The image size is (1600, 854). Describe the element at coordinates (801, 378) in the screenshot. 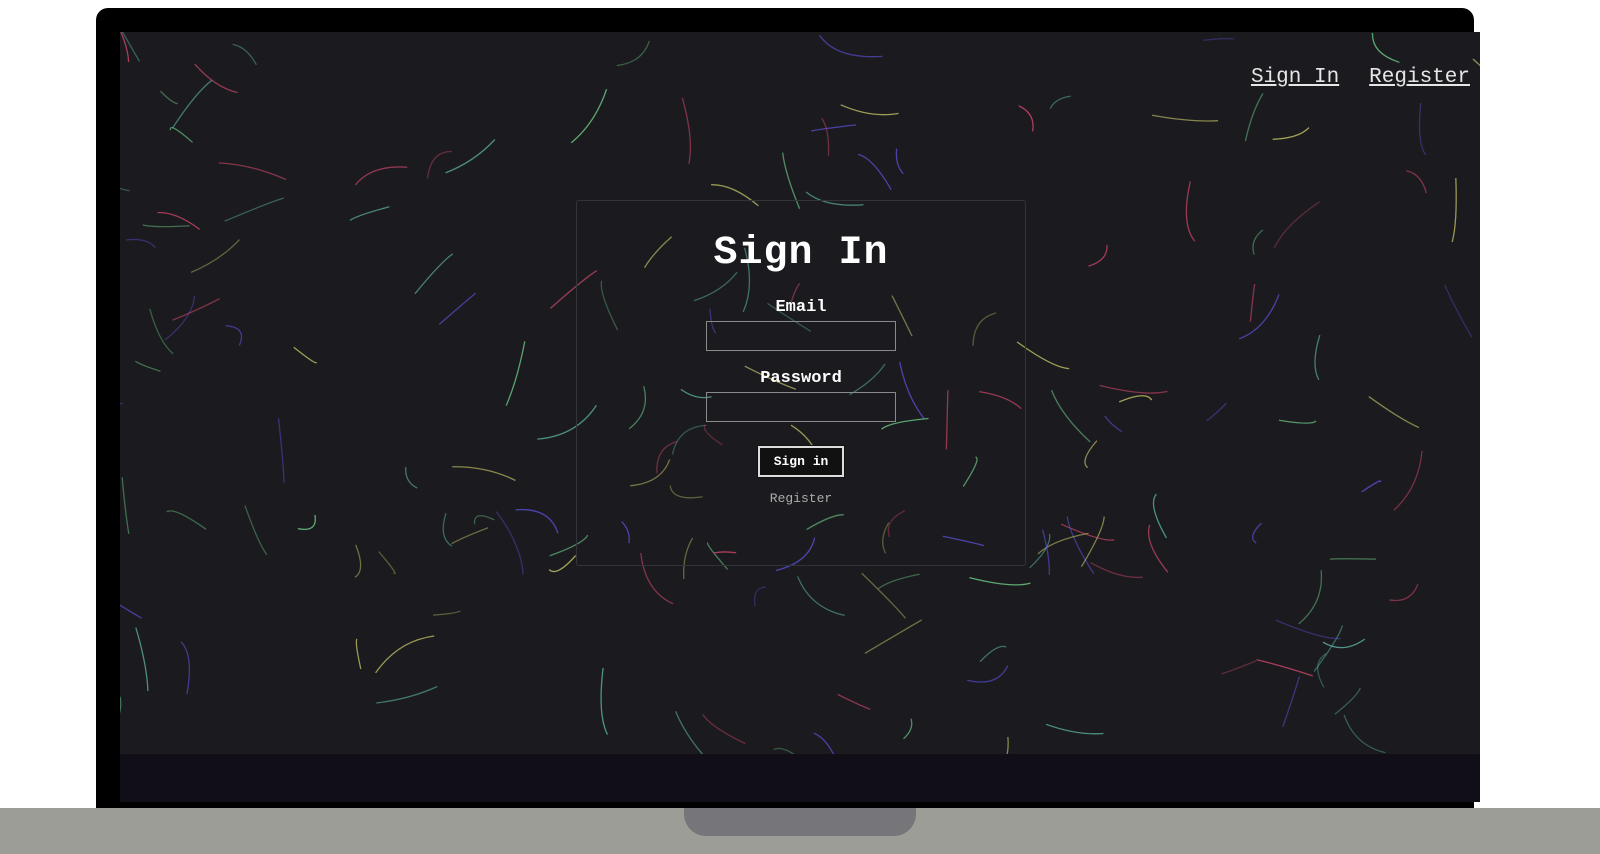

I see `password-label: Password` at that location.